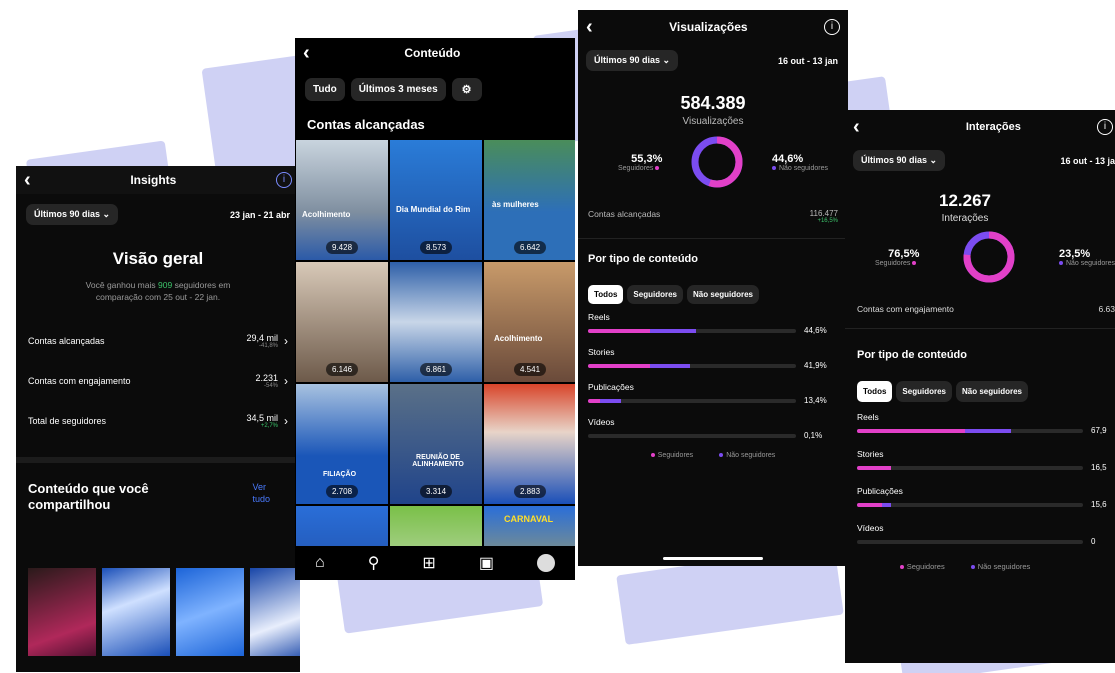 This screenshot has height=673, width=1115. Describe the element at coordinates (713, 103) in the screenshot. I see `views-total: 584.389` at that location.